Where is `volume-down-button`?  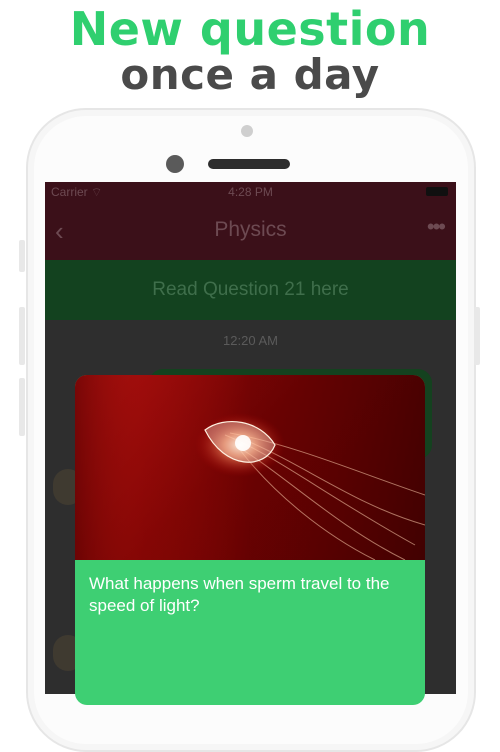
volume-down-button is located at coordinates (22, 407).